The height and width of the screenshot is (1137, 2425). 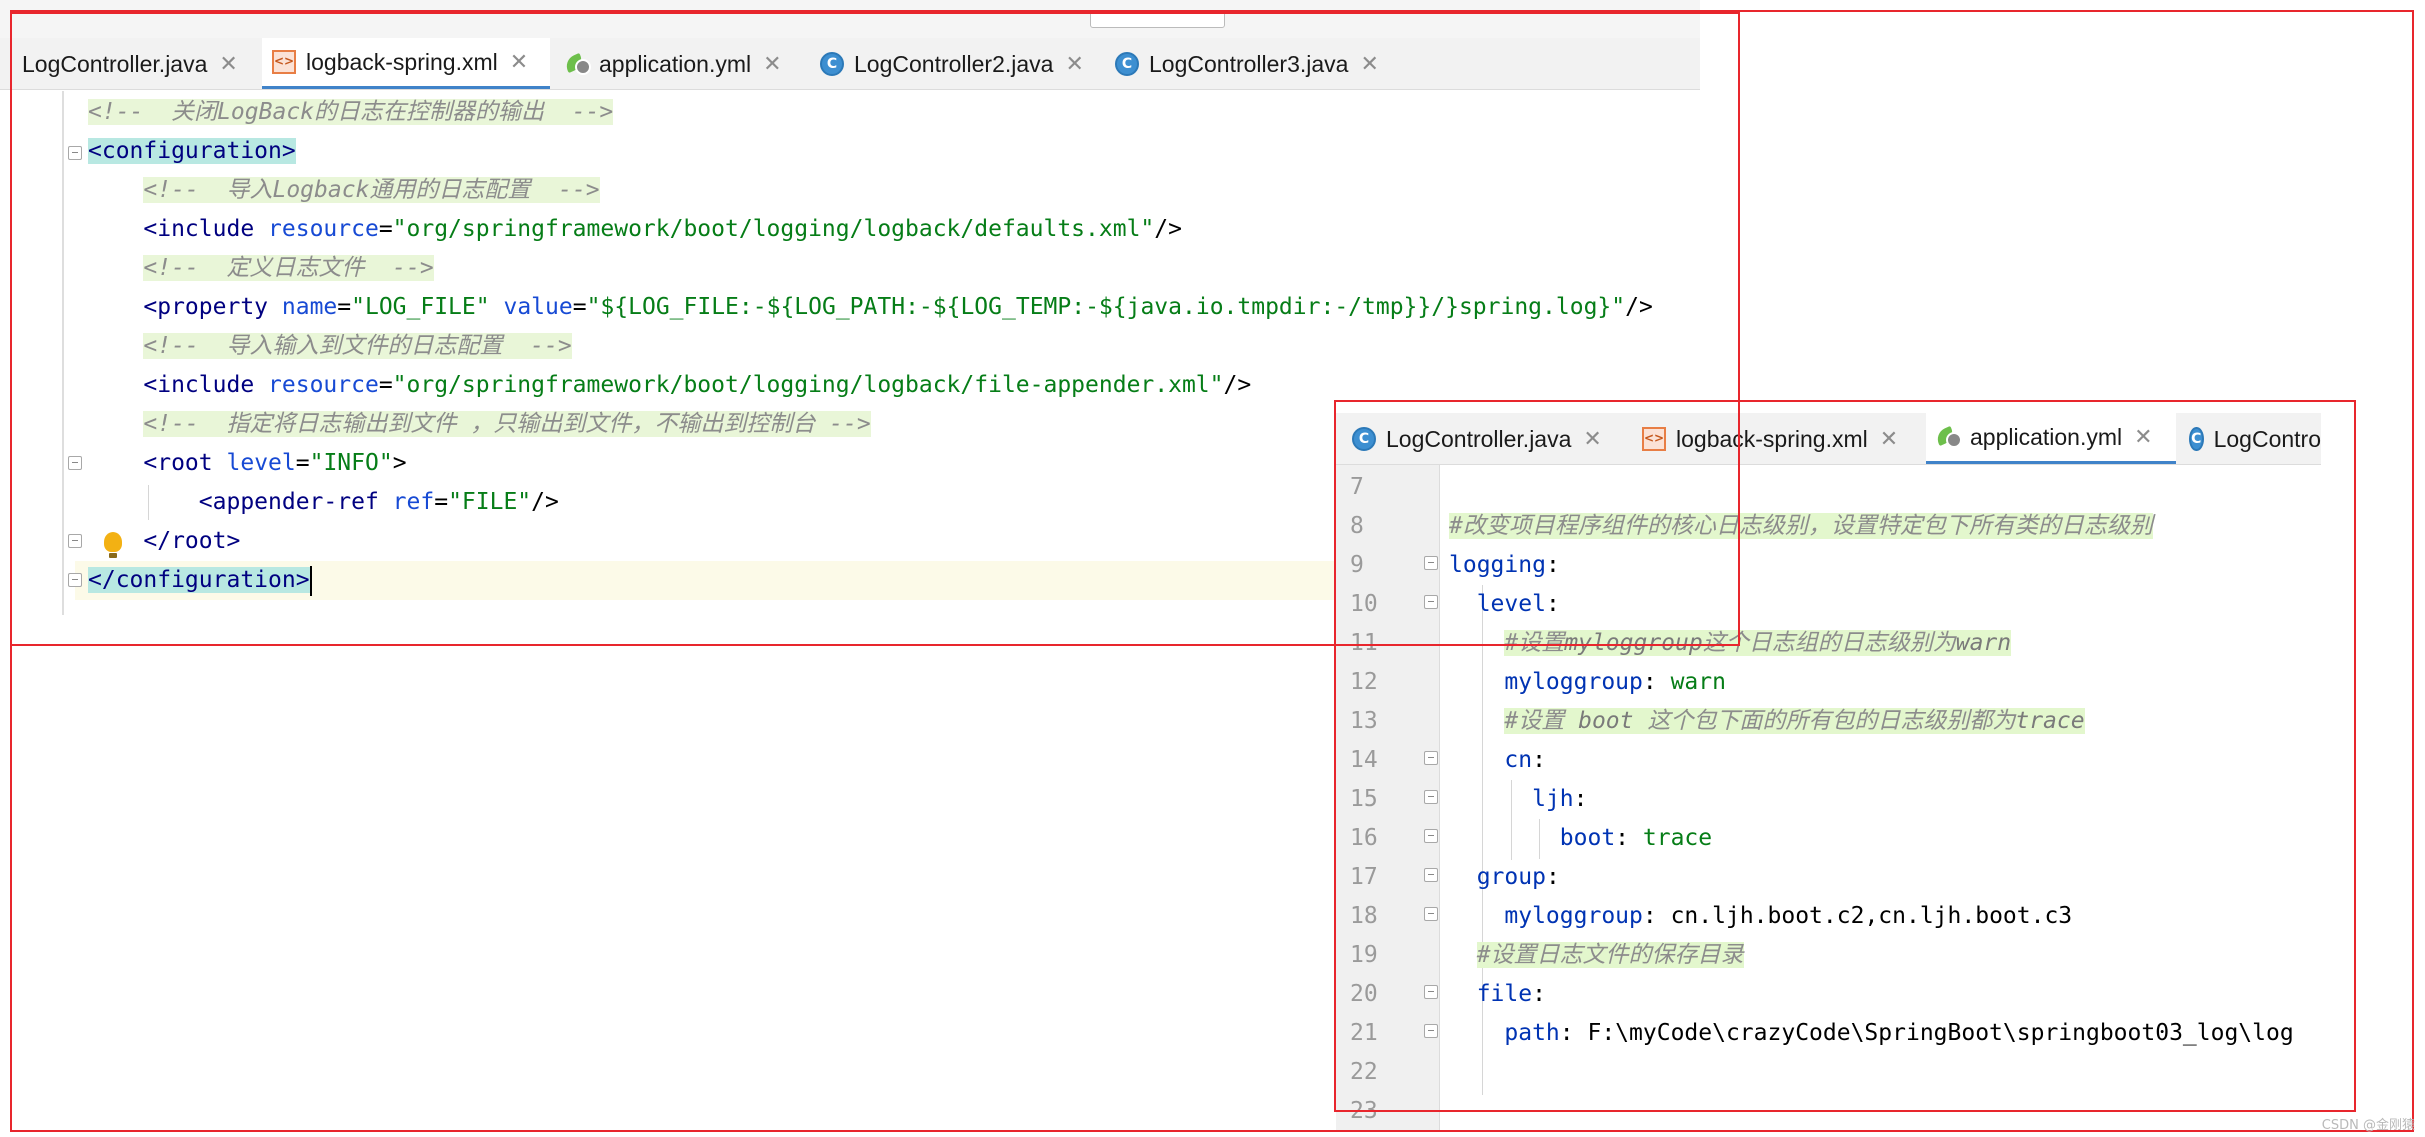 I want to click on xml-attr: value, so click(x=538, y=307).